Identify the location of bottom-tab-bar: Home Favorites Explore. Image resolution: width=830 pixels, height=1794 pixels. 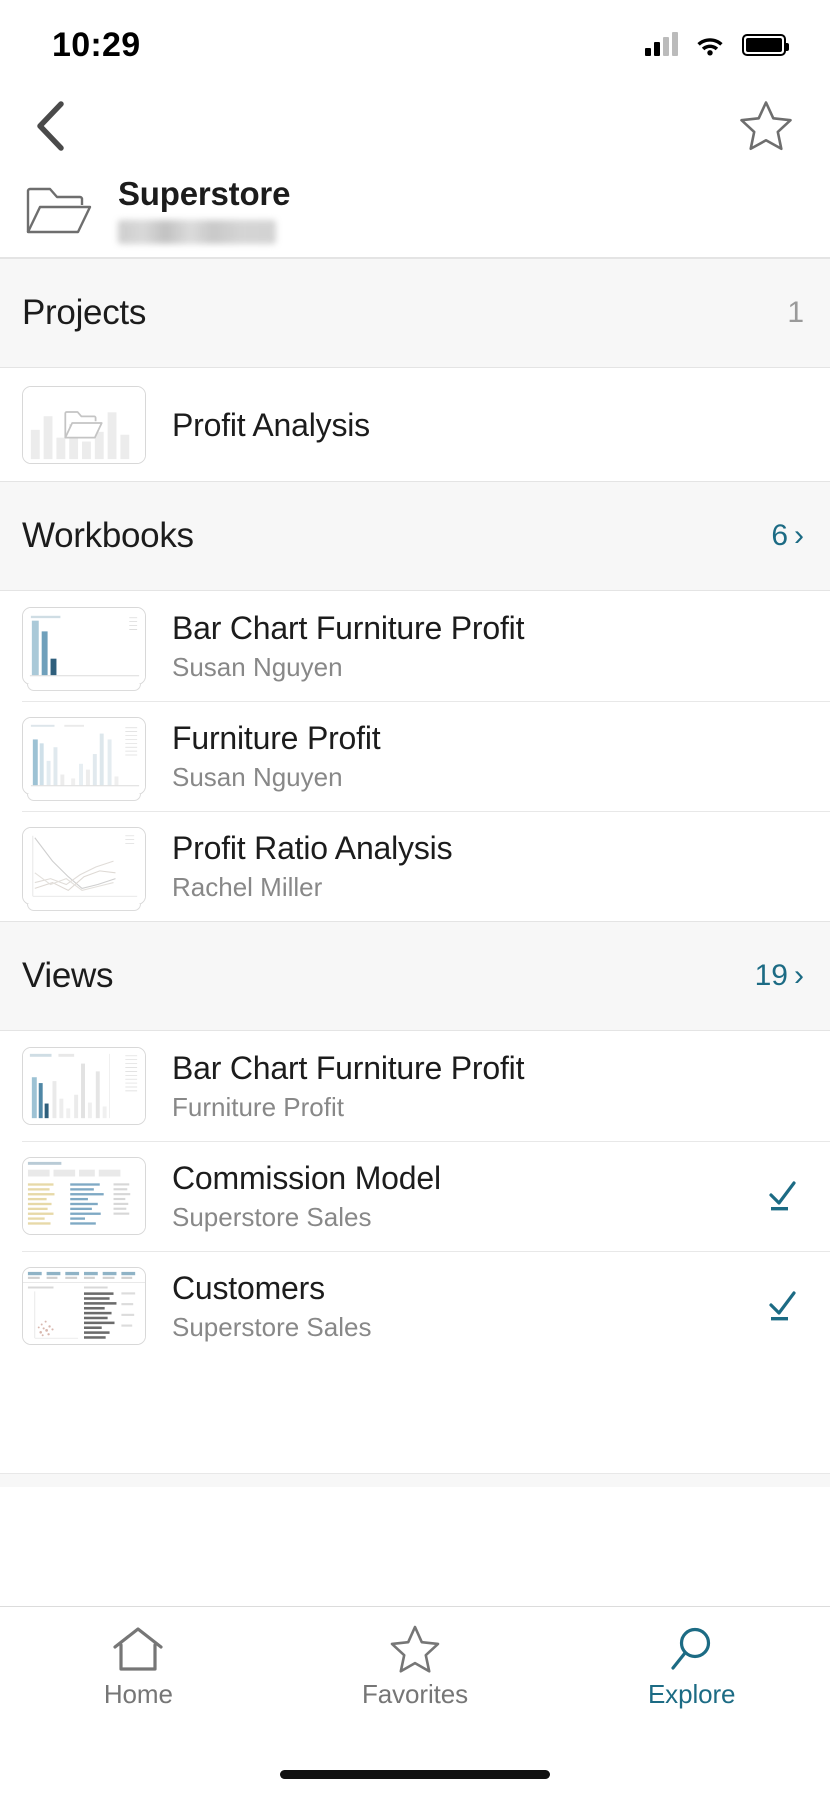
(415, 1680).